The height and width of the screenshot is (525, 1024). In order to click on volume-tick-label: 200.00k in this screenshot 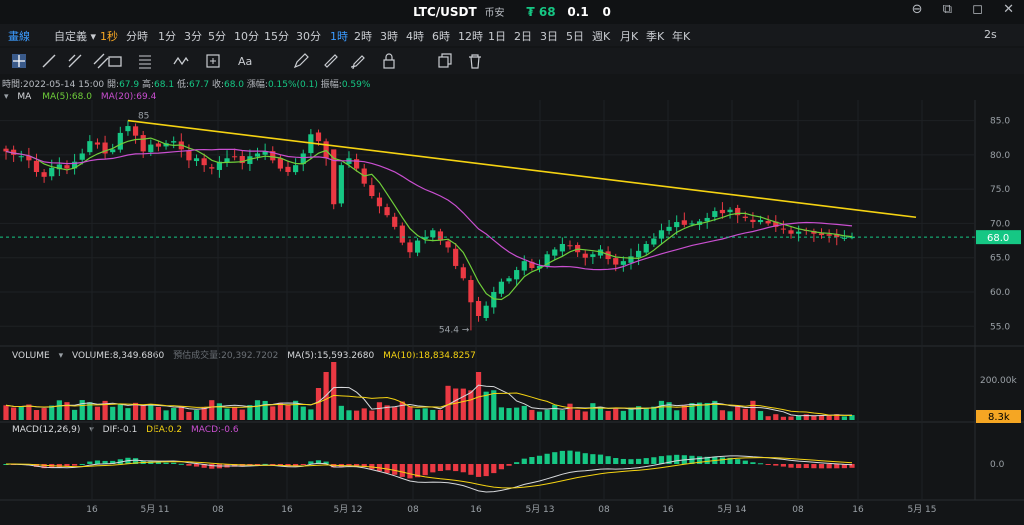, I will do `click(998, 381)`.